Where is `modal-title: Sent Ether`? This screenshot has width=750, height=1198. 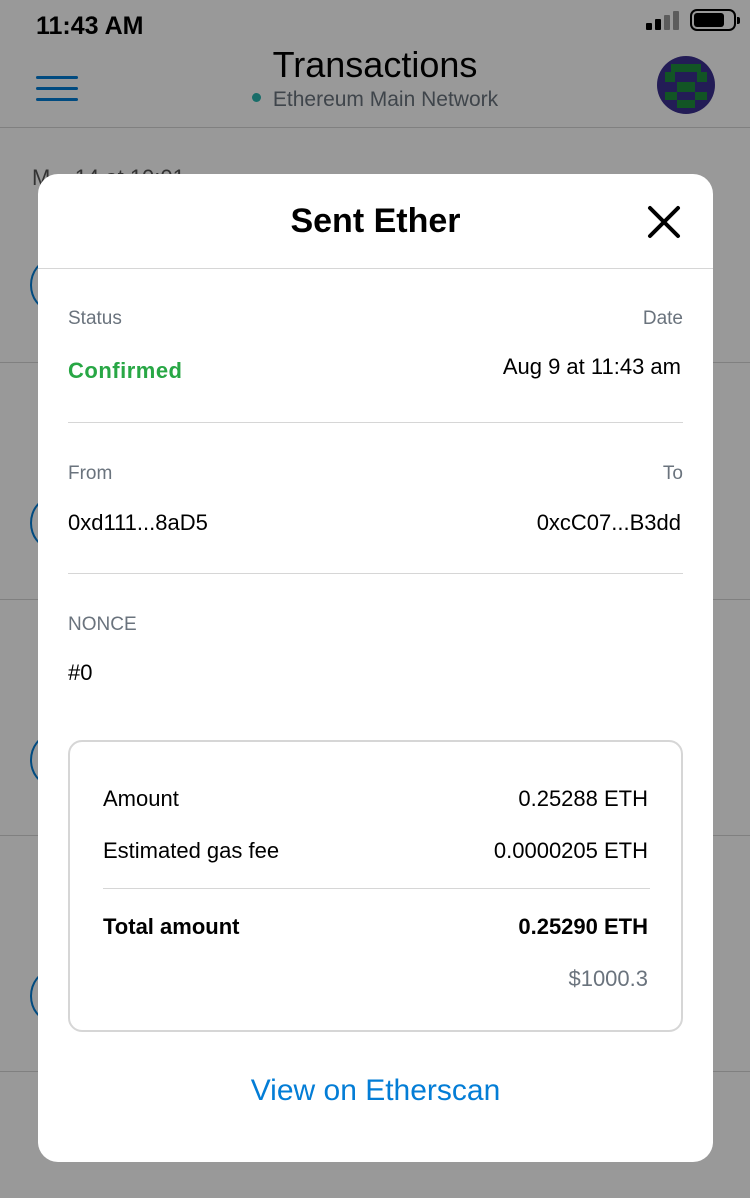
modal-title: Sent Ether is located at coordinates (375, 221).